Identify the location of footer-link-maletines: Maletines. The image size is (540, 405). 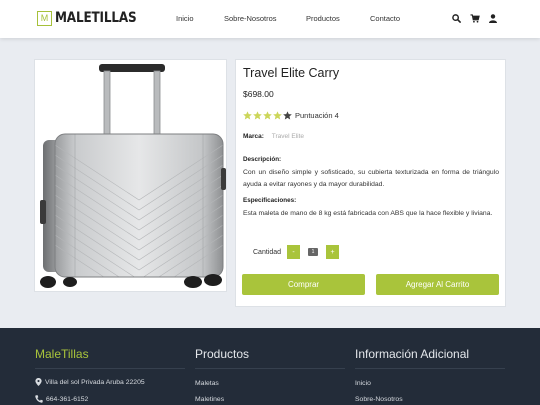
(209, 399).